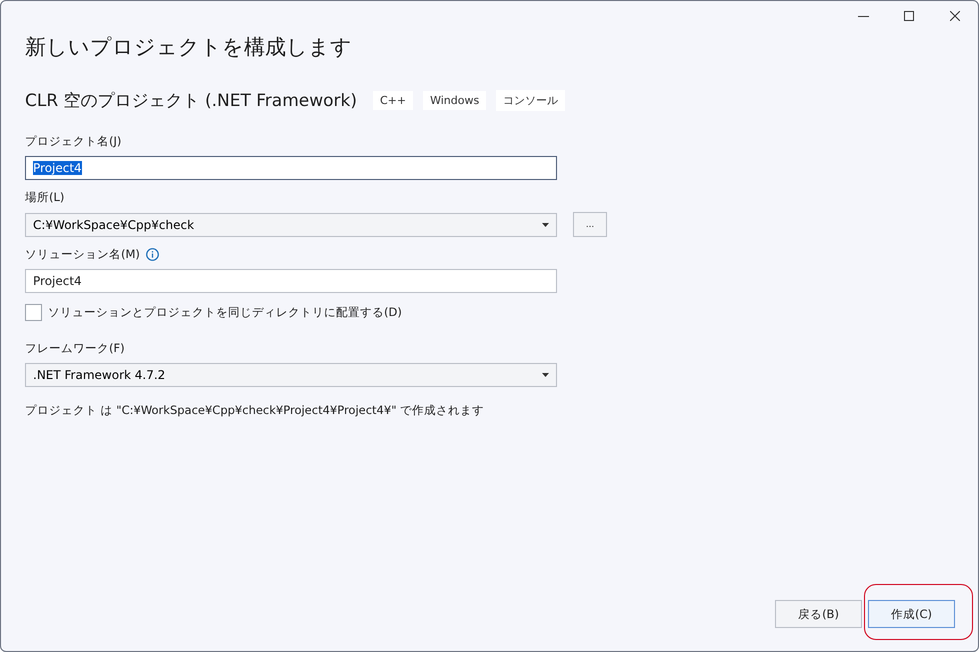  Describe the element at coordinates (33, 312) in the screenshot. I see `checkbox` at that location.